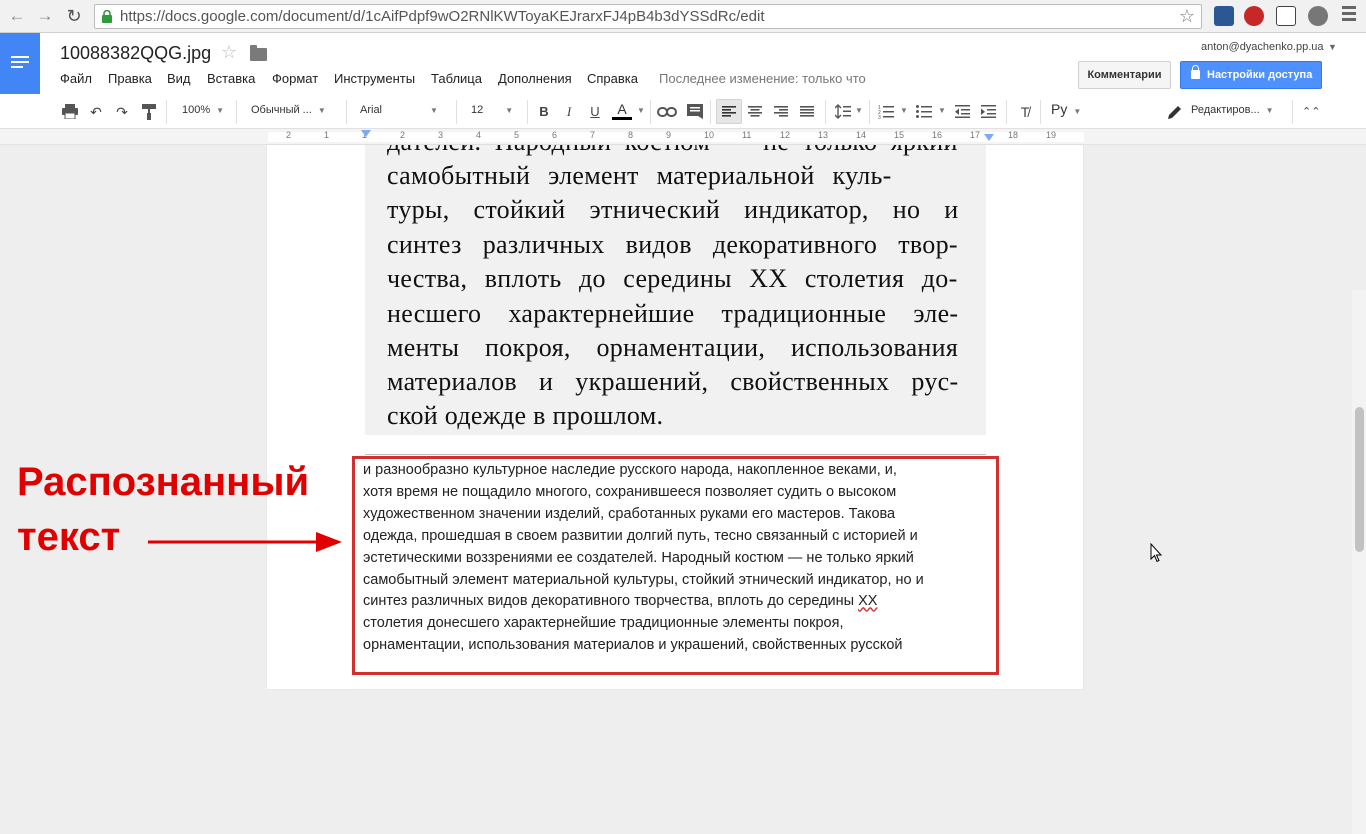  I want to click on extension-stop-icon, so click(1254, 16).